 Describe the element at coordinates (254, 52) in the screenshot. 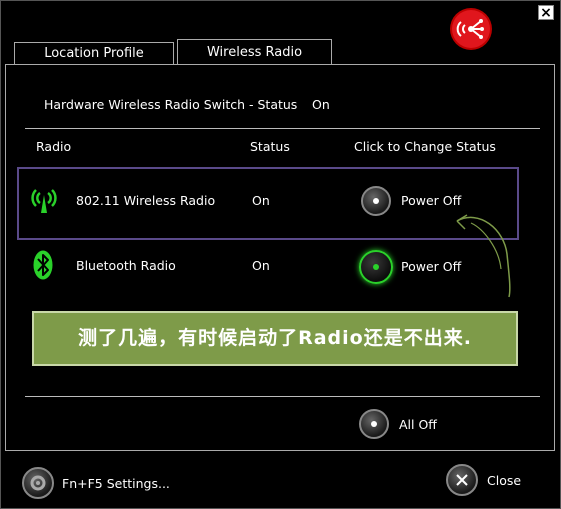

I see `tab-wireless-radio: Wireless Radio` at that location.